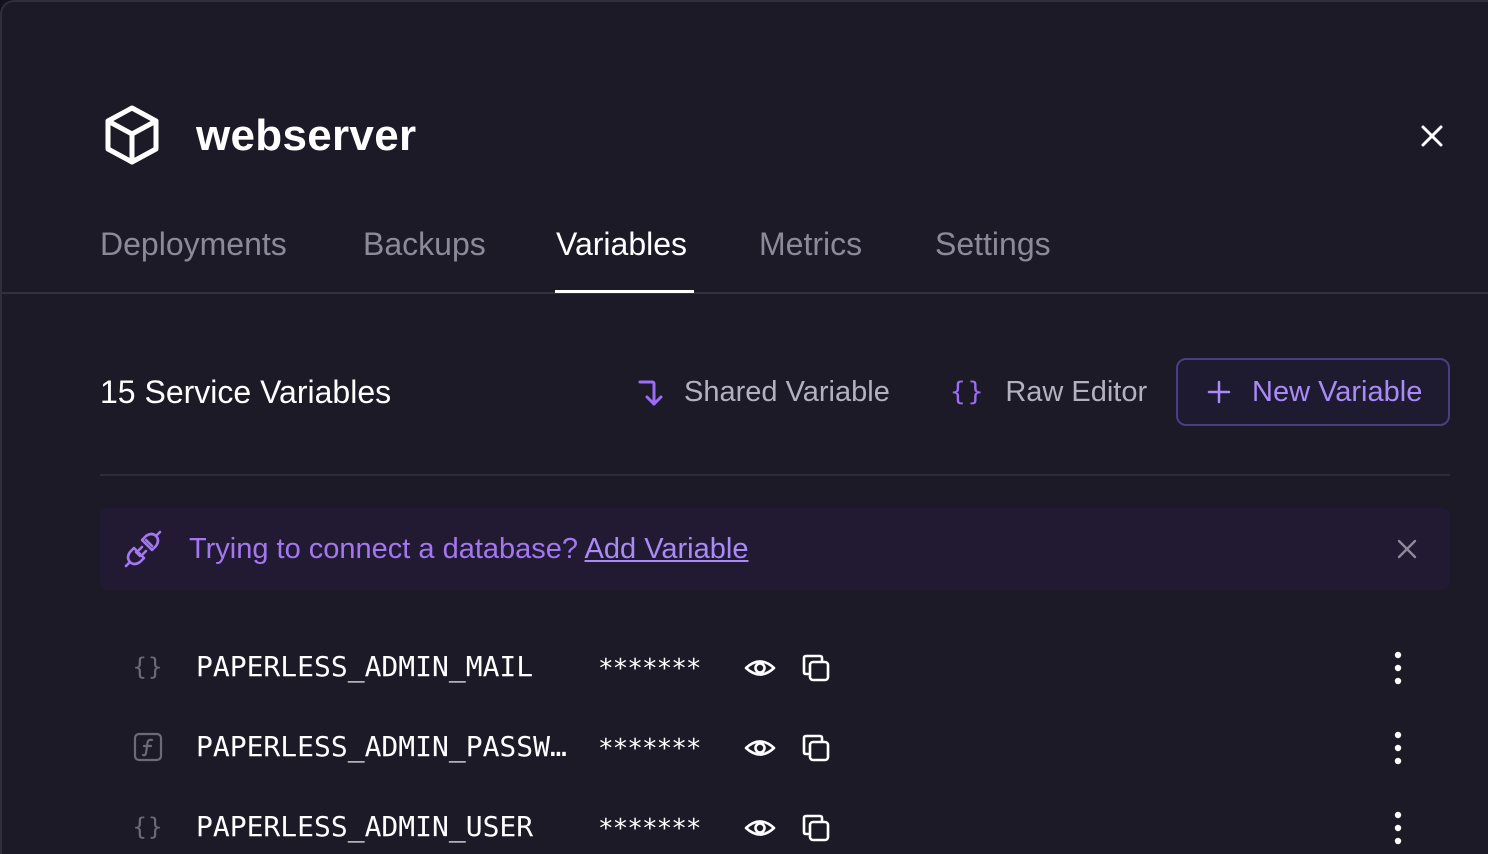 This screenshot has height=854, width=1488. I want to click on variable-row: PAPERLESS_ADMIN_PASSW… *******, so click(775, 747).